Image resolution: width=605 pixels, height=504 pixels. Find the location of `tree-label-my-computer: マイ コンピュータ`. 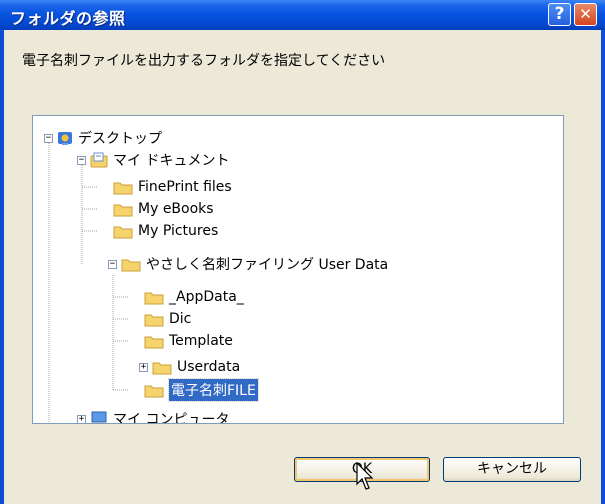

tree-label-my-computer: マイ コンピュータ is located at coordinates (171, 418).